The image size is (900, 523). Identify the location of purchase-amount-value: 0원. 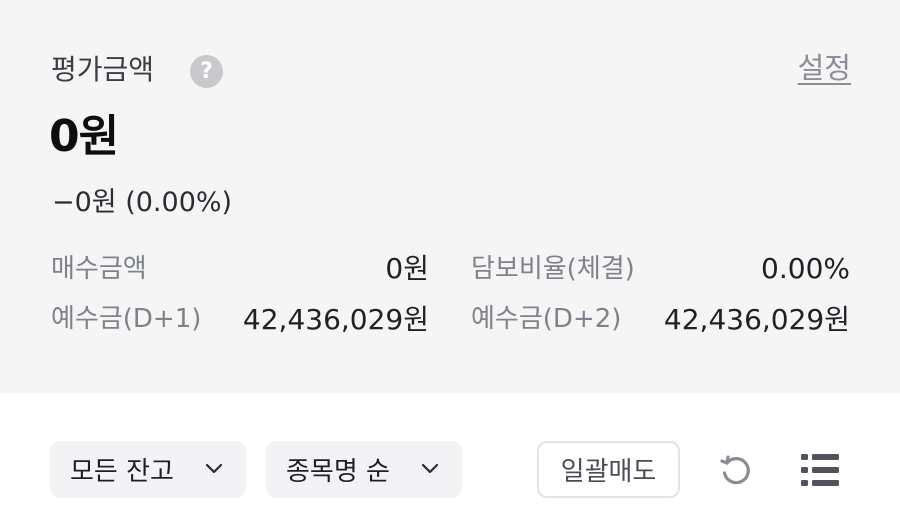
(407, 268).